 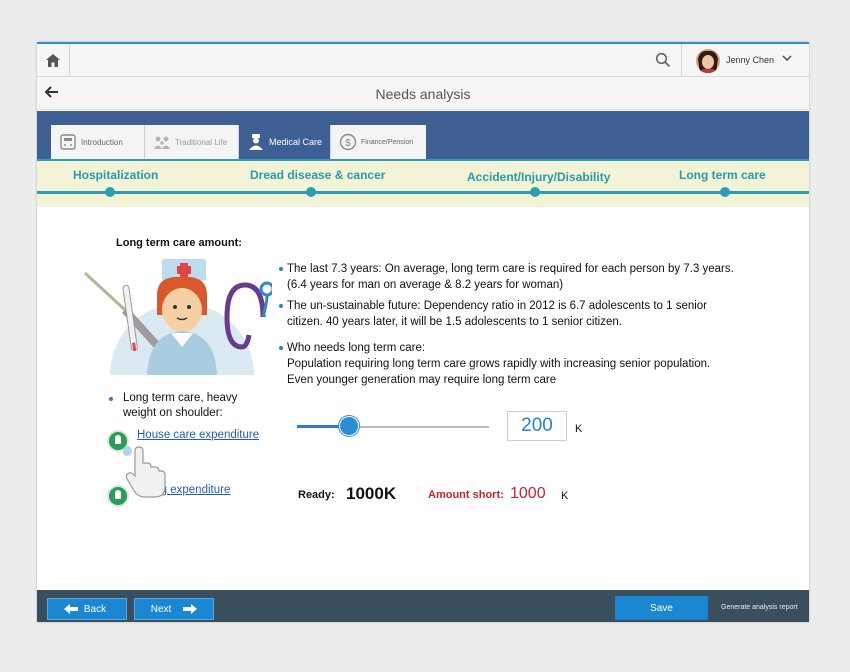 I want to click on search-button, so click(x=665, y=62).